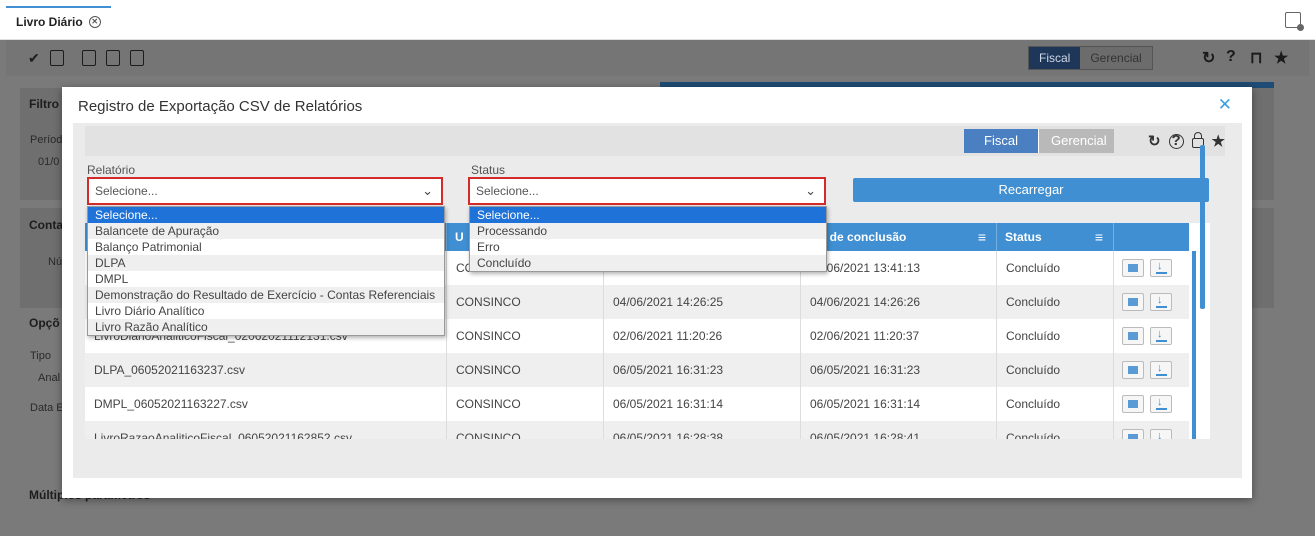 Image resolution: width=1315 pixels, height=536 pixels. Describe the element at coordinates (1055, 237) in the screenshot. I see `col-status-header: Status ≡` at that location.